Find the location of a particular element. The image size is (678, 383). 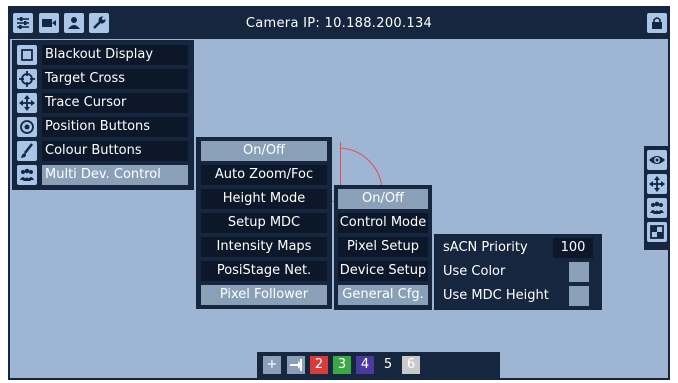

menu-item-label: Blackout Display is located at coordinates (99, 54).